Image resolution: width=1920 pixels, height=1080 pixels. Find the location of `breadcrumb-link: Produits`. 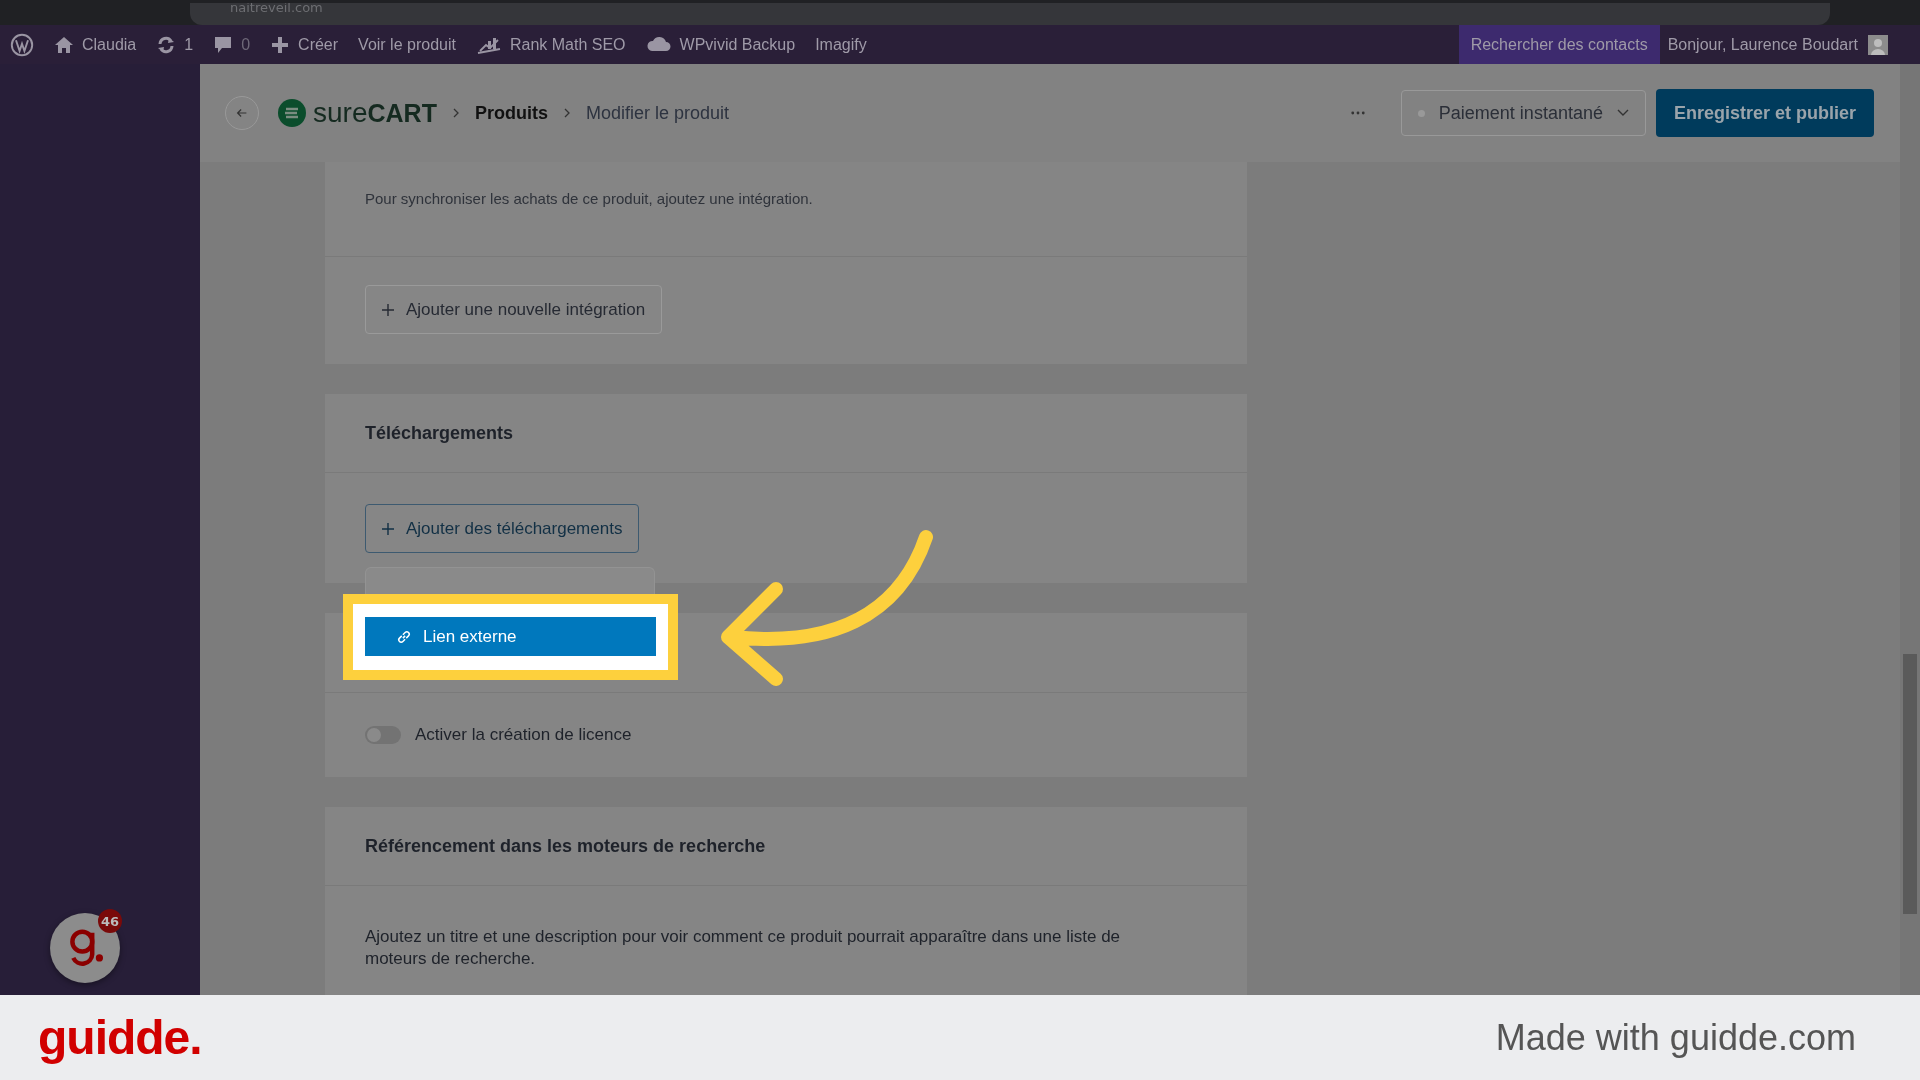

breadcrumb-link: Produits is located at coordinates (511, 113).